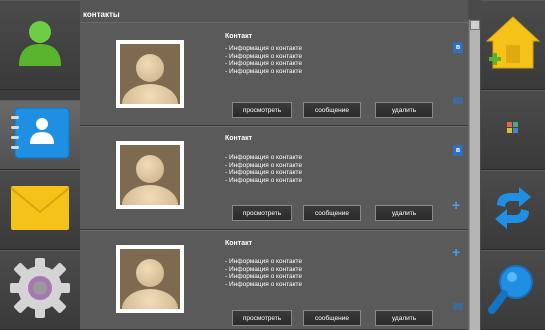 The image size is (545, 330). Describe the element at coordinates (475, 180) in the screenshot. I see `scroll-thumb` at that location.